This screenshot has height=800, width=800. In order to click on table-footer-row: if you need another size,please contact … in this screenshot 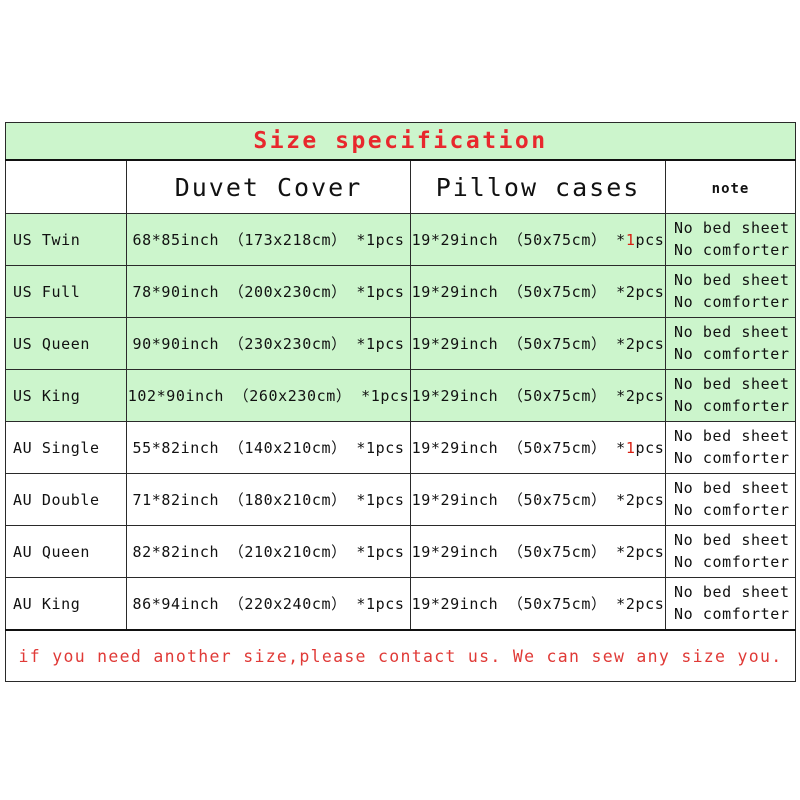, I will do `click(400, 655)`.